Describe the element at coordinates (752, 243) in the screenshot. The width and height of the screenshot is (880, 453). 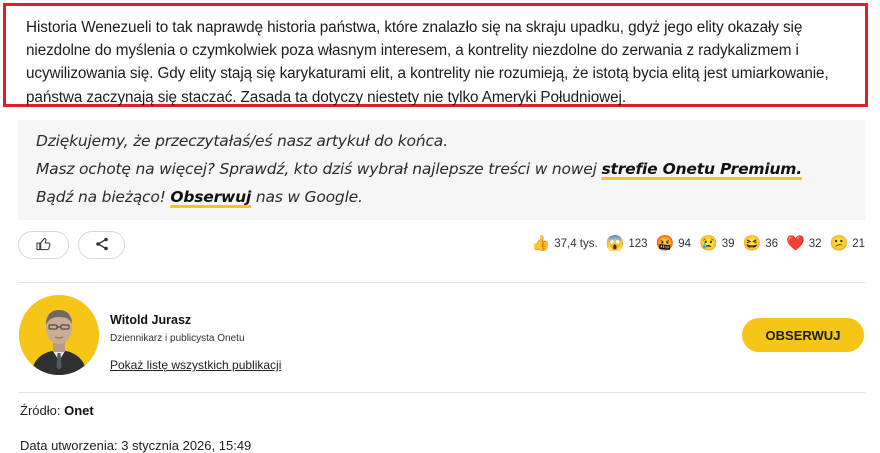
I see `laughing-emoji-icon: 😆` at that location.